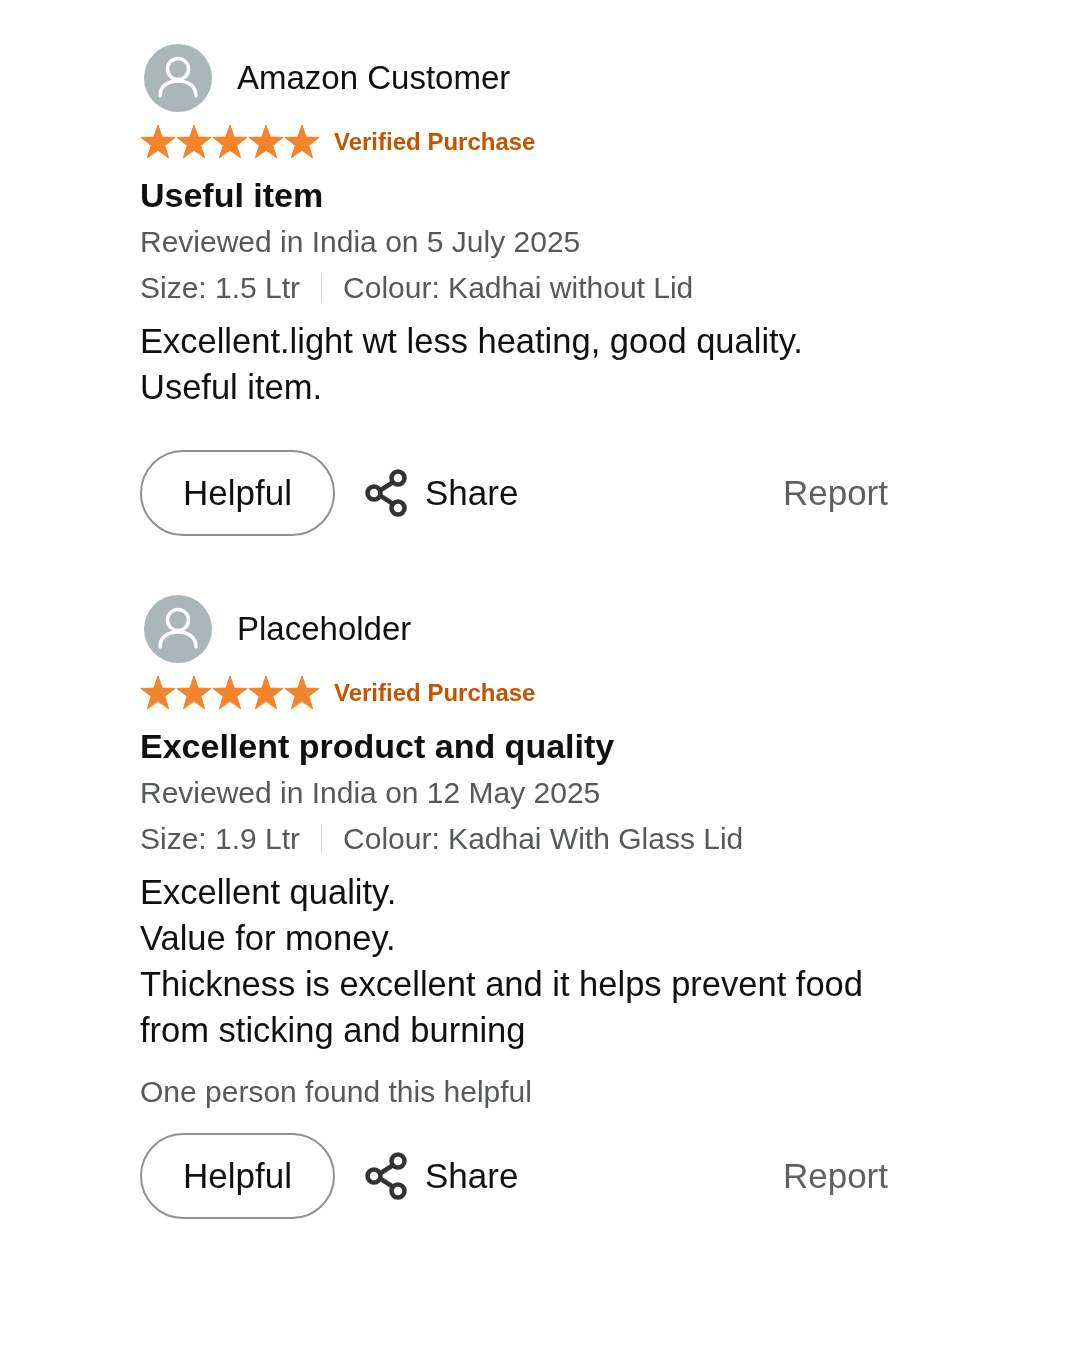 This screenshot has width=1080, height=1350. I want to click on reviewer-name: Placeholder, so click(324, 629).